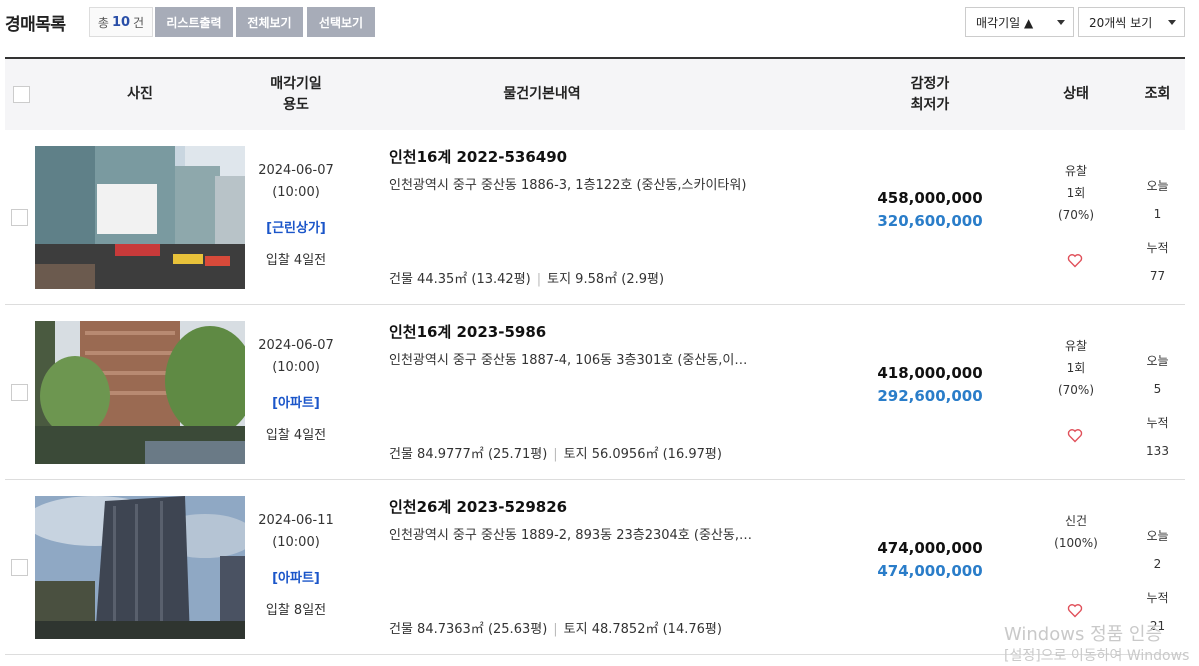  I want to click on case-number-link: 인천16계 2022-536490, so click(478, 156).